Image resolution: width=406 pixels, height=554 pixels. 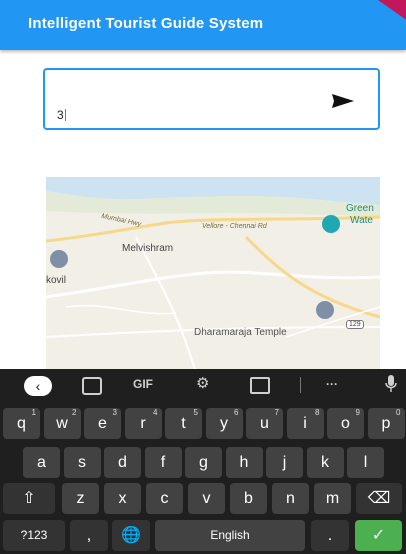 I want to click on map-label-vellore-rd: Vellore - Chennai Rd, so click(x=234, y=226).